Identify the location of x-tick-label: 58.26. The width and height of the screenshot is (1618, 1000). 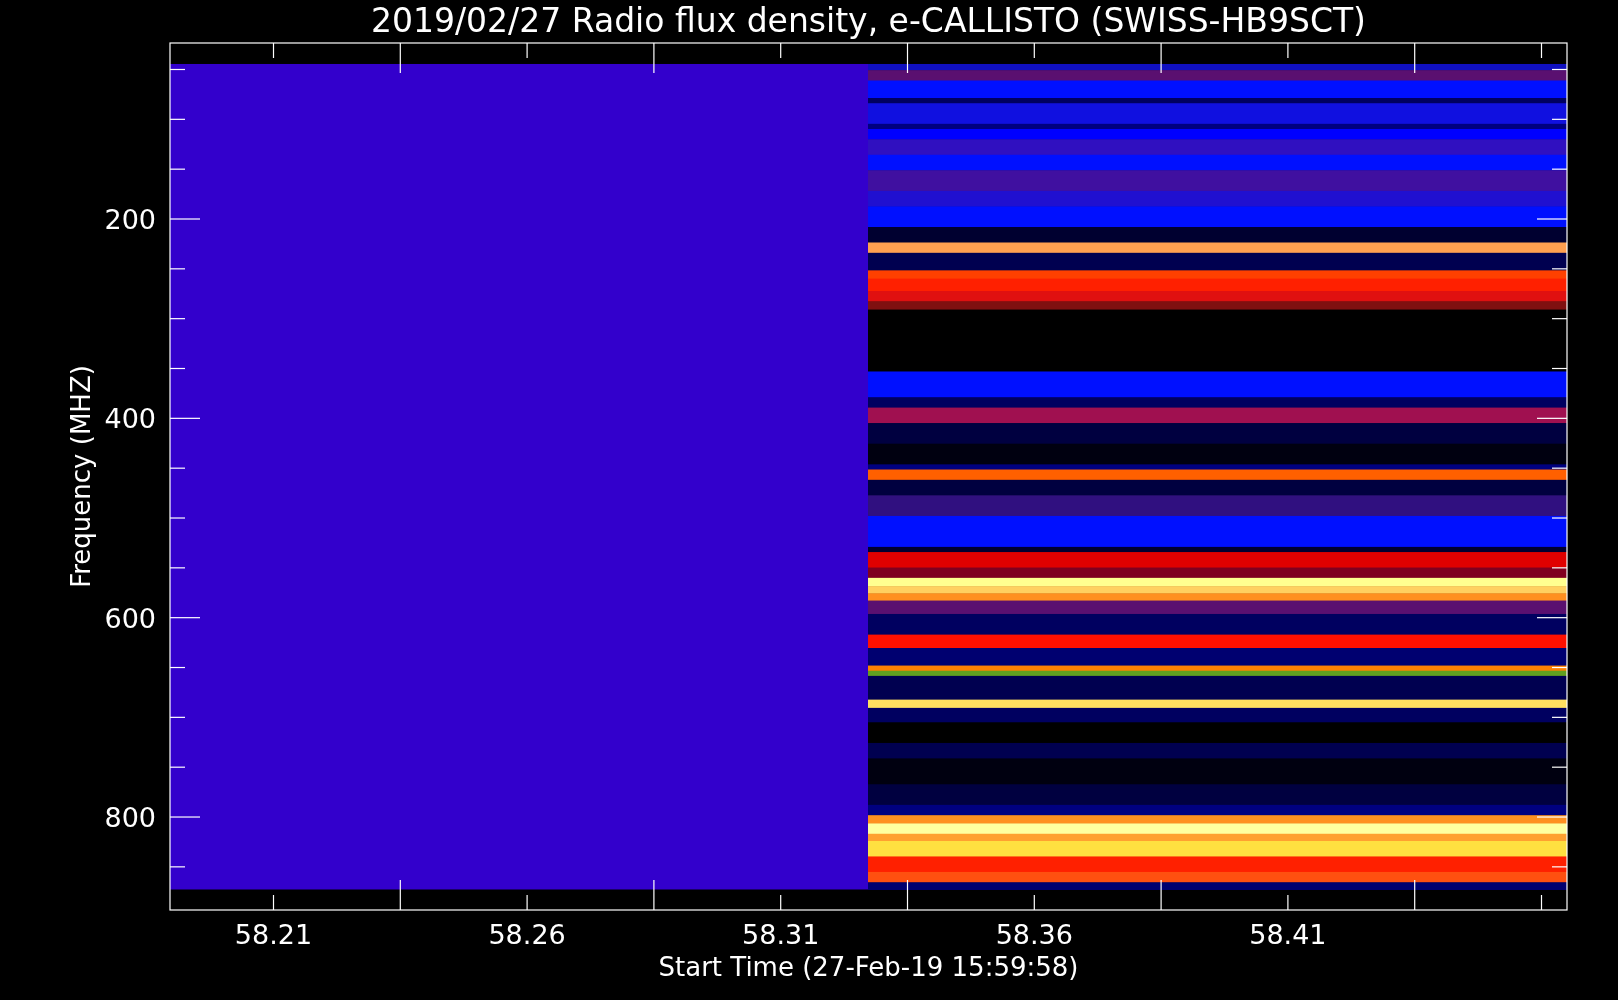
(527, 934).